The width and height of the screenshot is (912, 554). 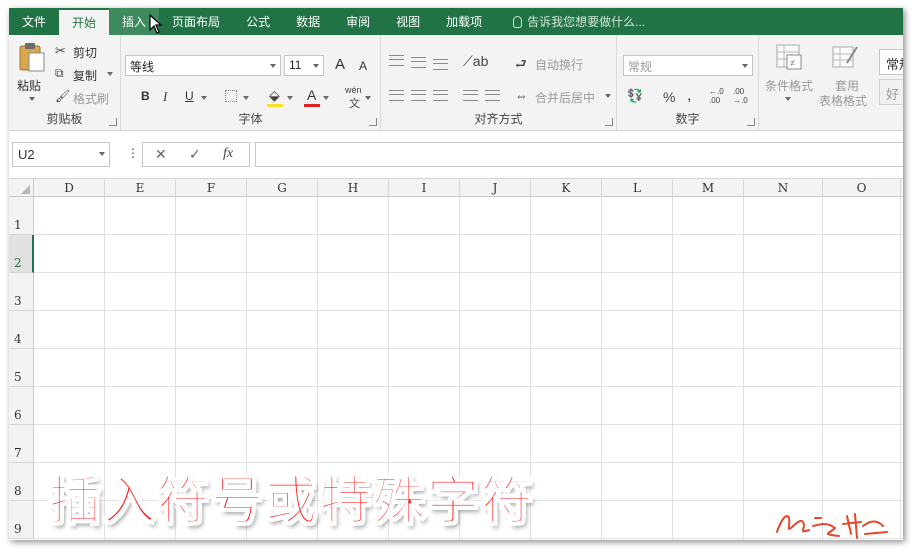 I want to click on conditional-formatting-button: ≠ 条件格式, so click(x=789, y=78).